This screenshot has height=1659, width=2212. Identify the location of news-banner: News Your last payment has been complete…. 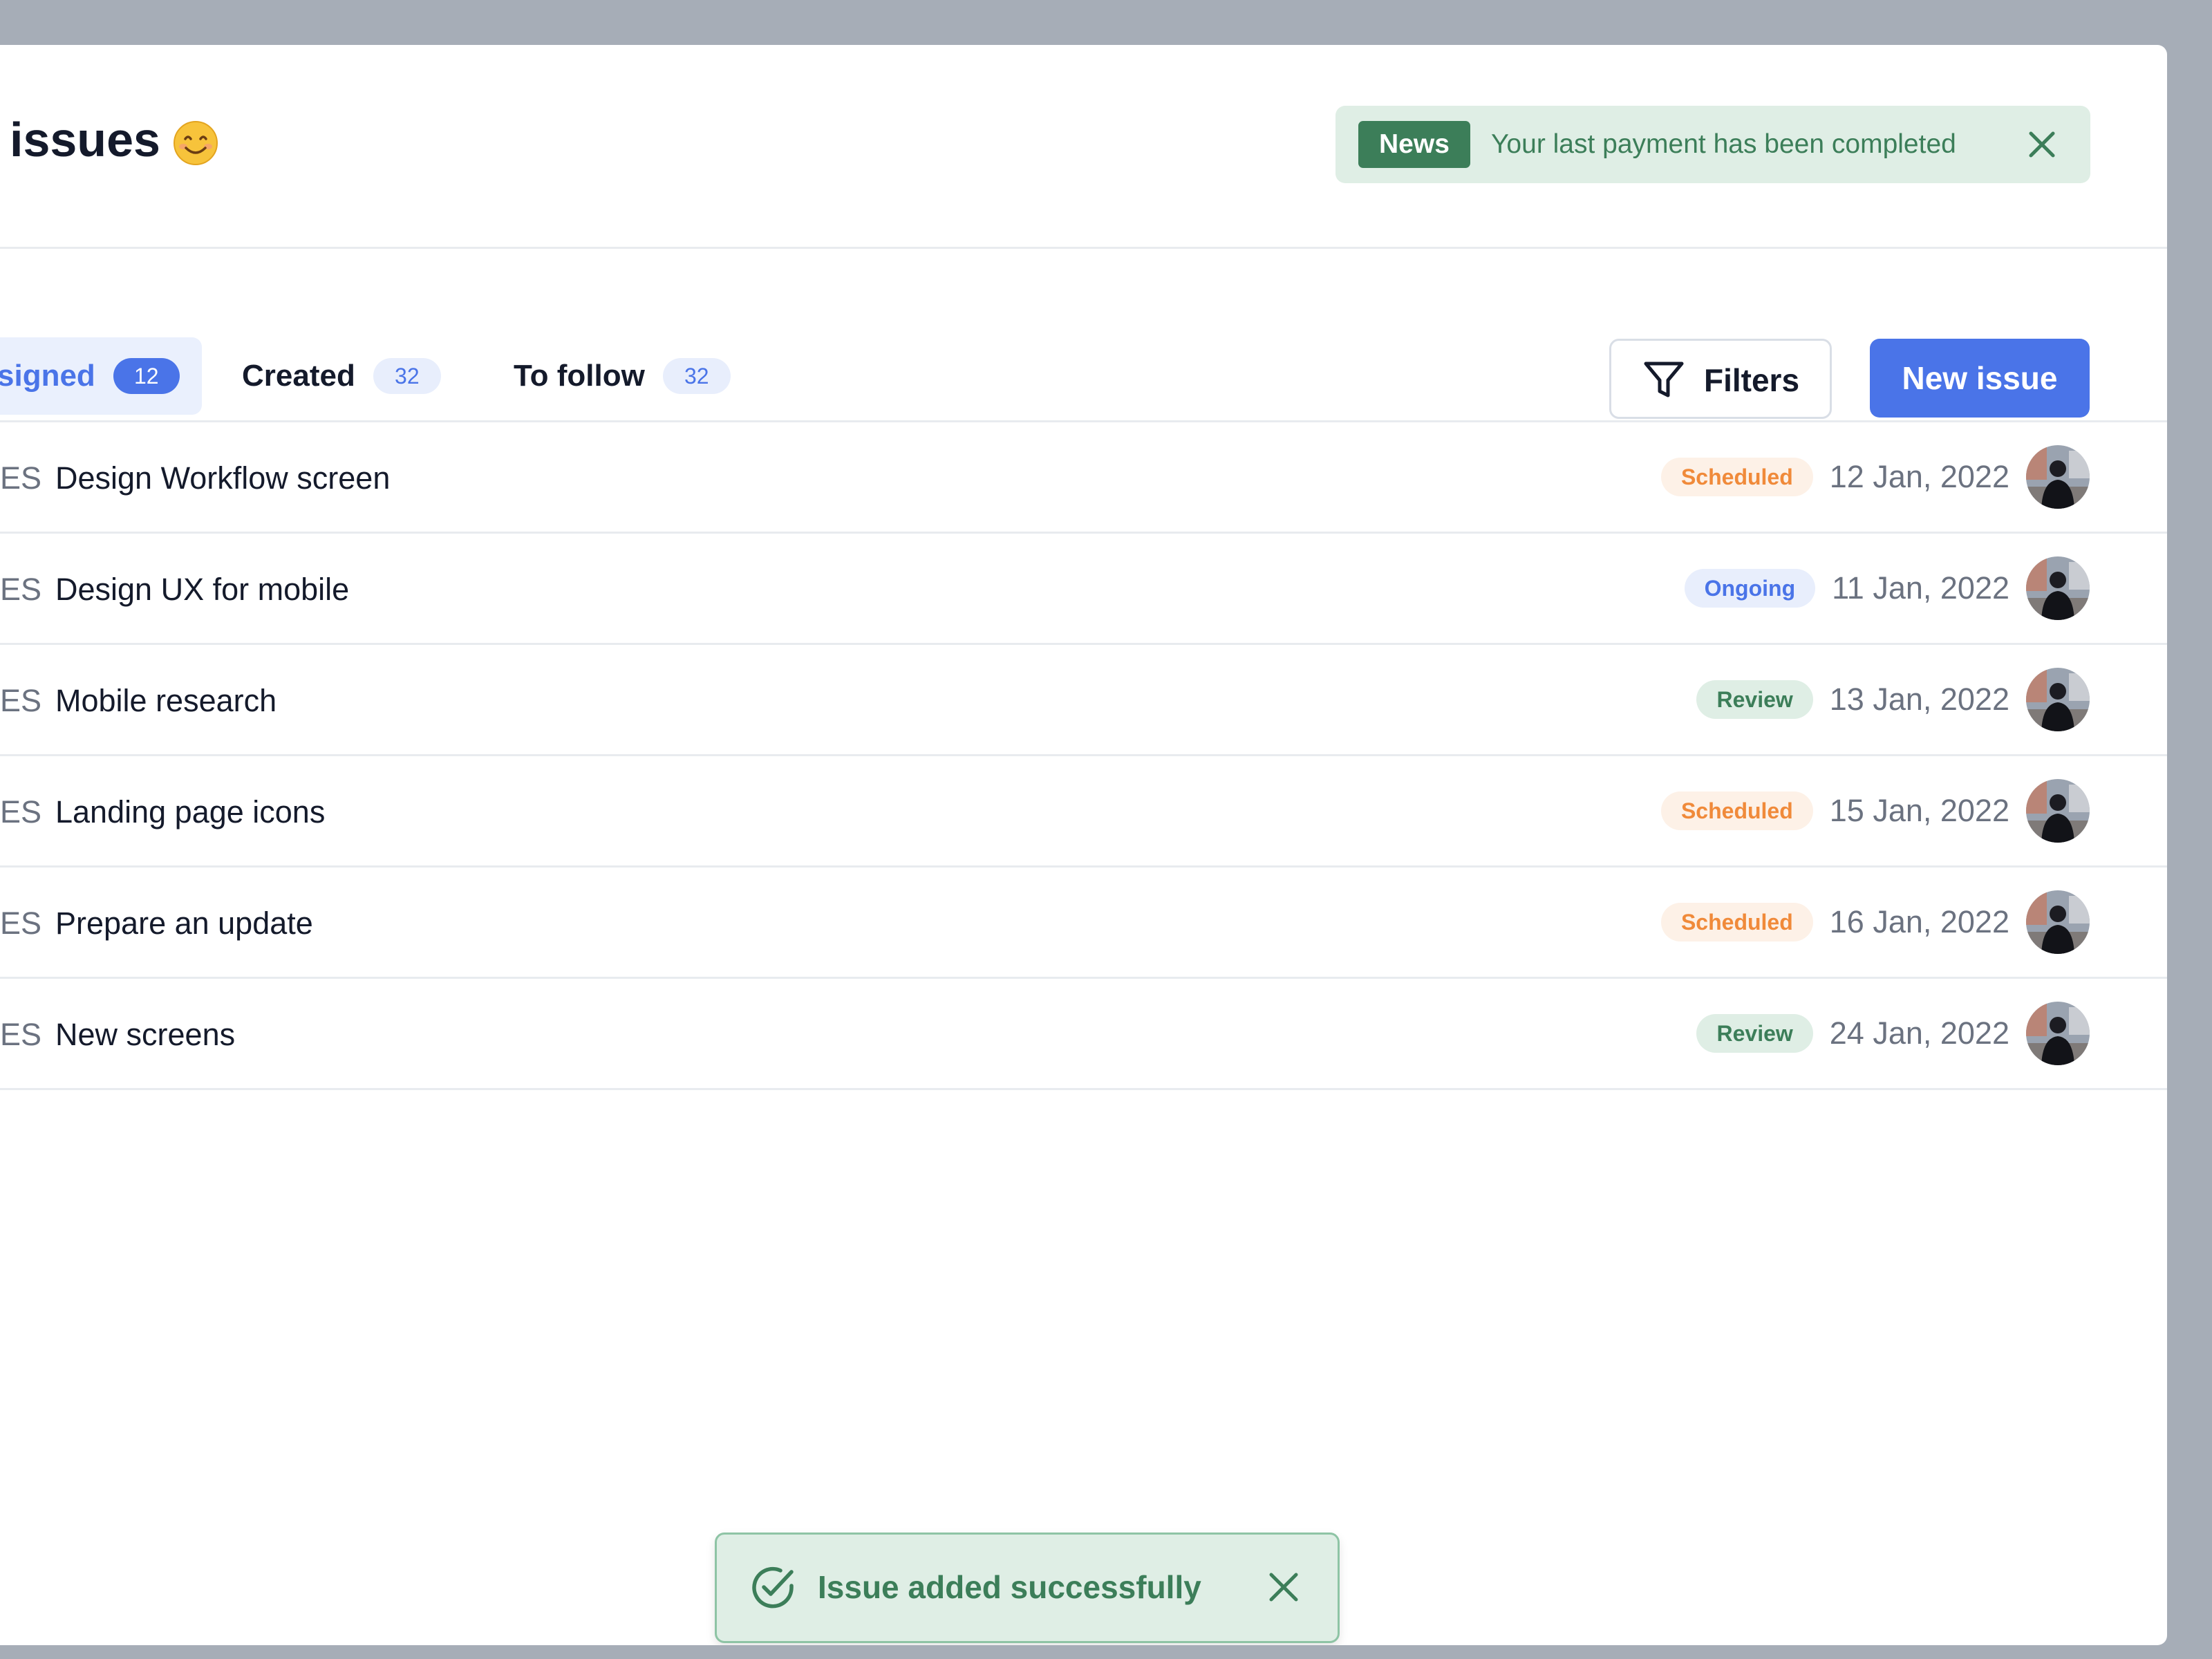
(1713, 144).